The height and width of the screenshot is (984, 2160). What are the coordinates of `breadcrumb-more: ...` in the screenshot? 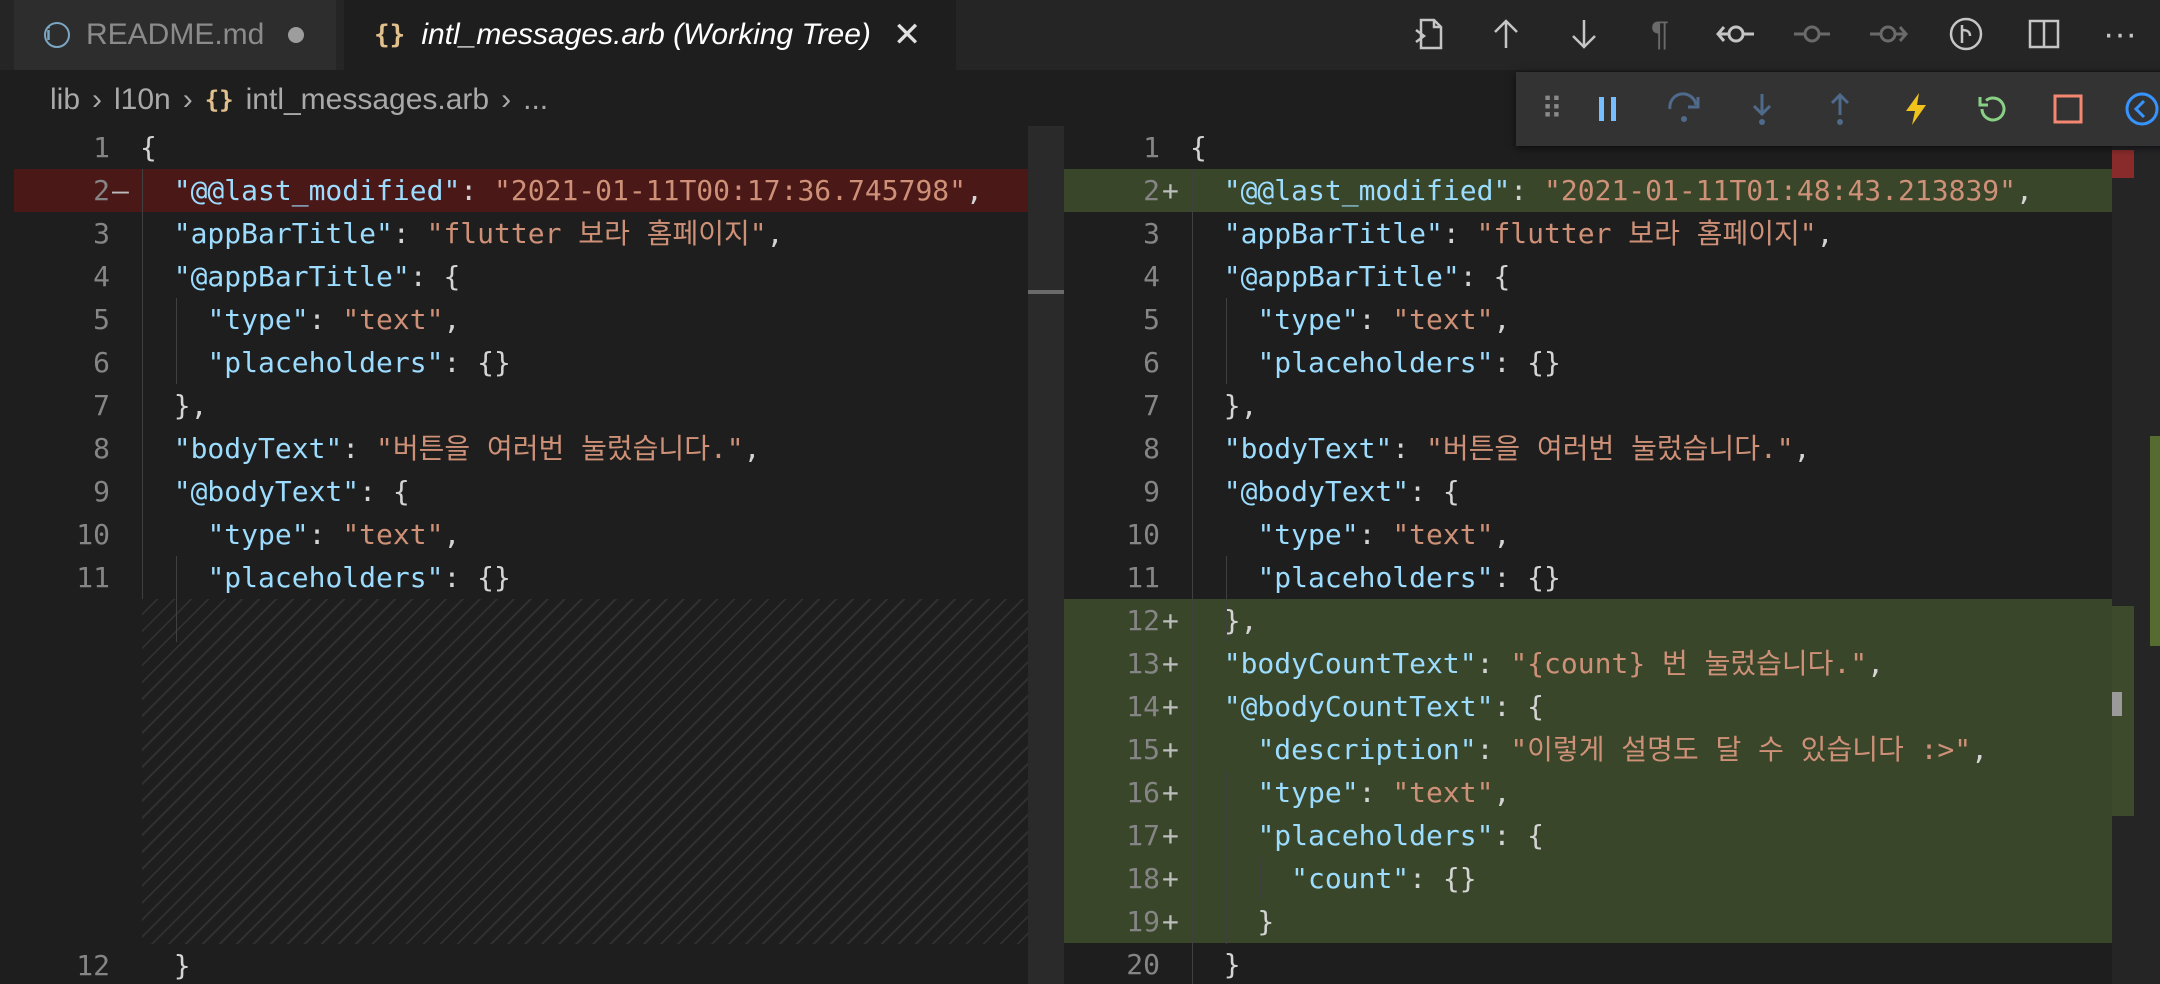 It's located at (535, 100).